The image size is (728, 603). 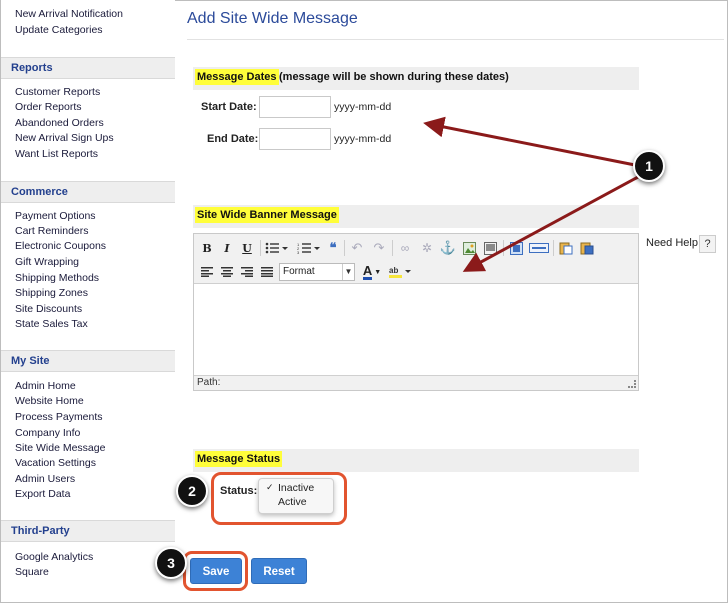 I want to click on arrow-to-banner-editor, so click(x=550, y=223).